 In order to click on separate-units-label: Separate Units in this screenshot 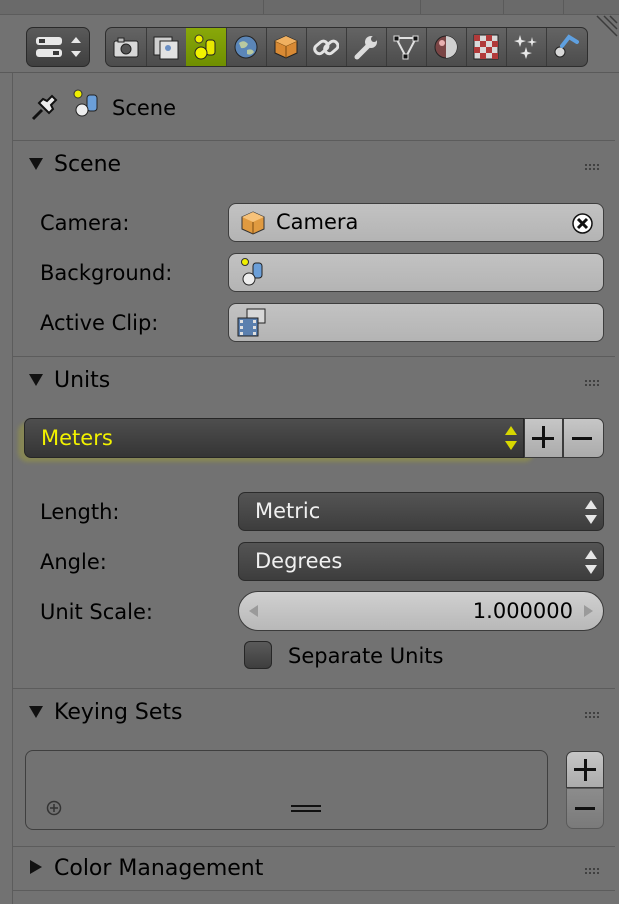, I will do `click(365, 656)`.